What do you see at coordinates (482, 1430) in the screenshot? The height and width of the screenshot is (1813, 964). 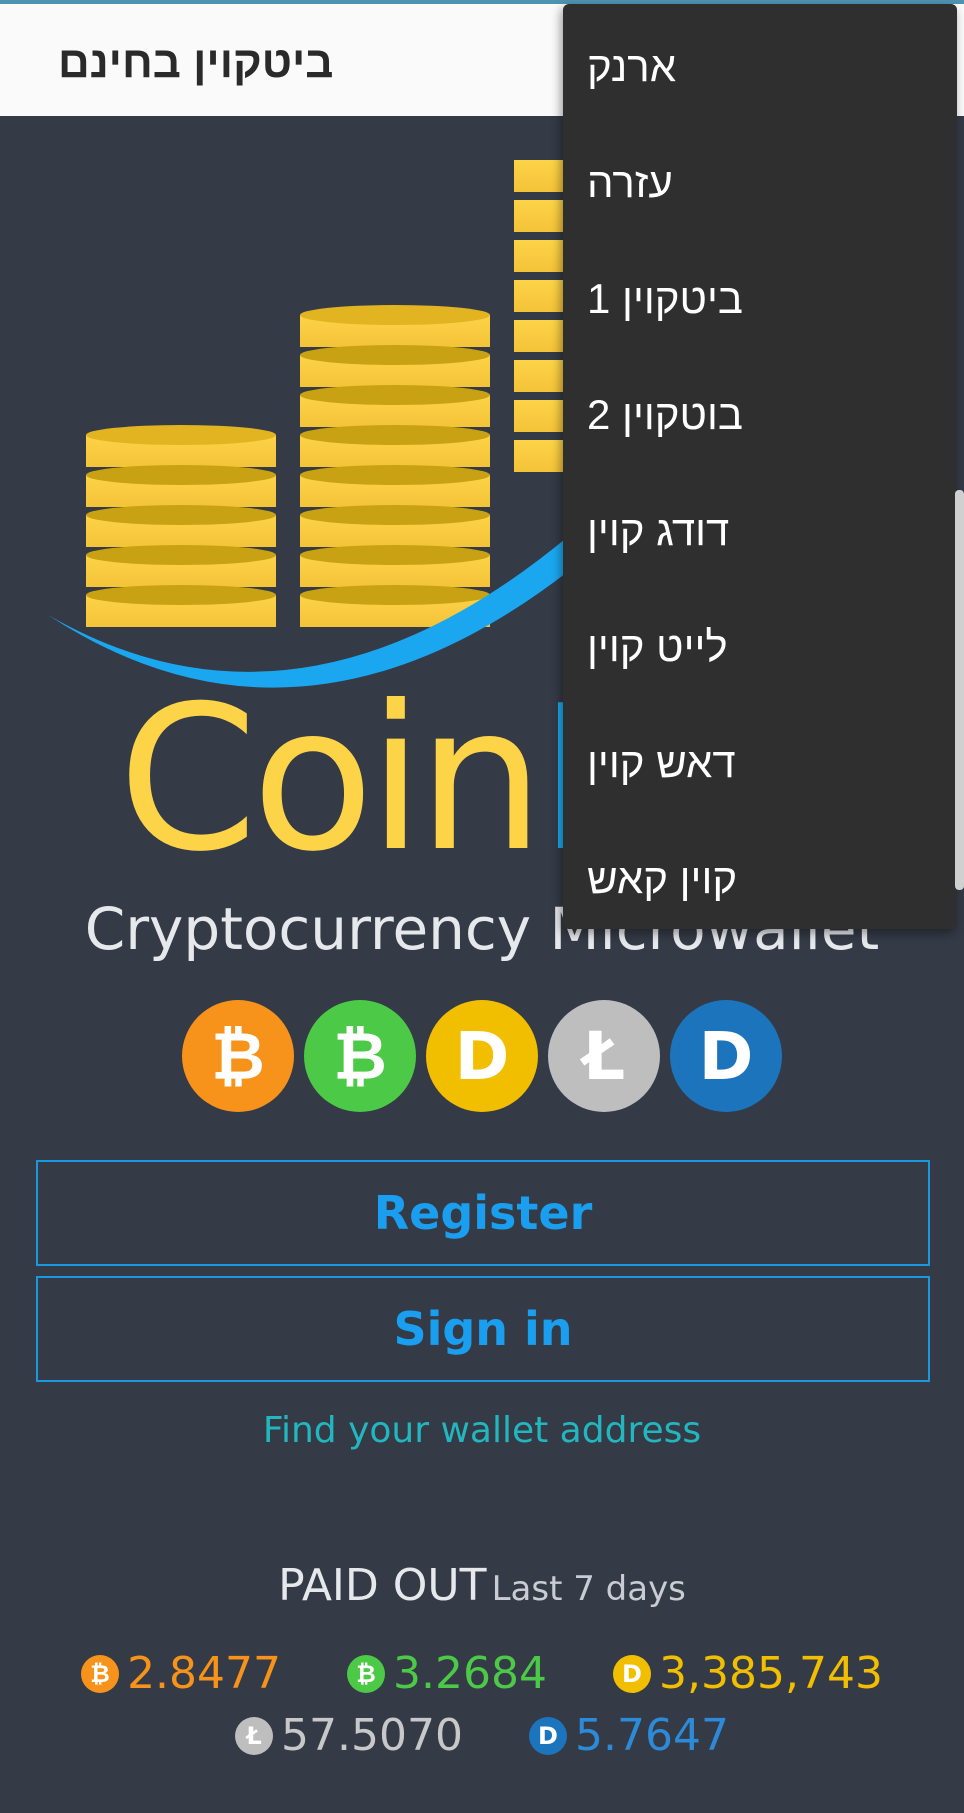 I see `find-wallet-link: Find your wallet address` at bounding box center [482, 1430].